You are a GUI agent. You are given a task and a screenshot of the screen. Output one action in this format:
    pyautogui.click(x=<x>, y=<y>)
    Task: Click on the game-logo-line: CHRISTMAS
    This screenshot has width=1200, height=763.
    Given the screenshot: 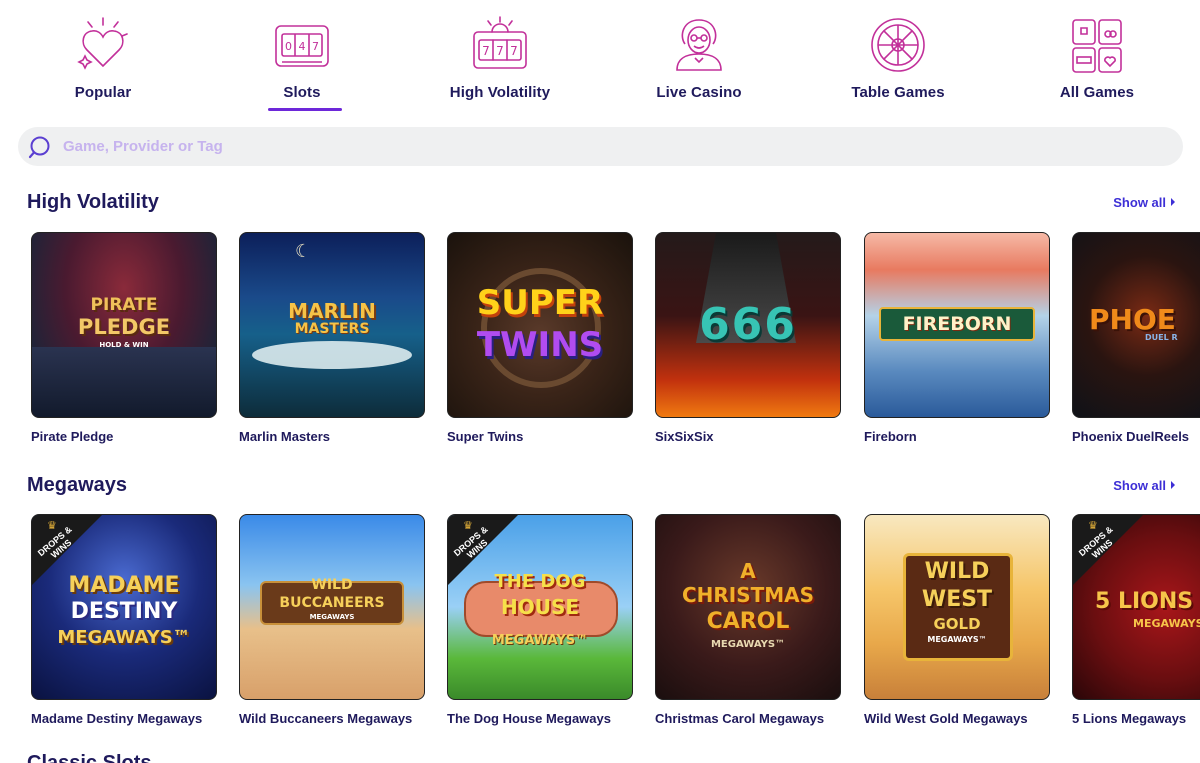 What is the action you would take?
    pyautogui.click(x=748, y=595)
    